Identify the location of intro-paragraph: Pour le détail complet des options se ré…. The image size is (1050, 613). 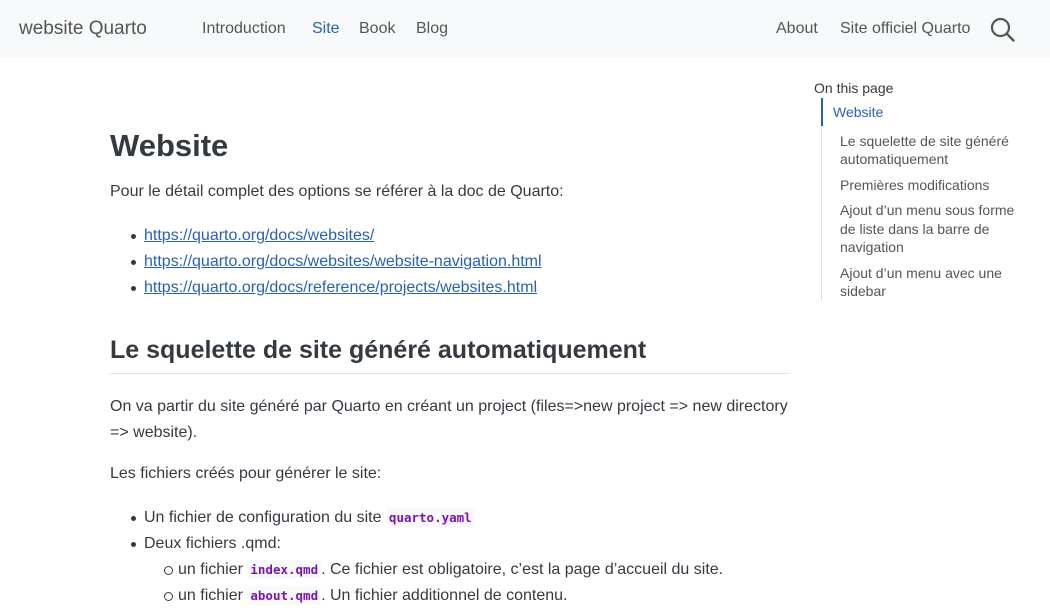
(337, 191).